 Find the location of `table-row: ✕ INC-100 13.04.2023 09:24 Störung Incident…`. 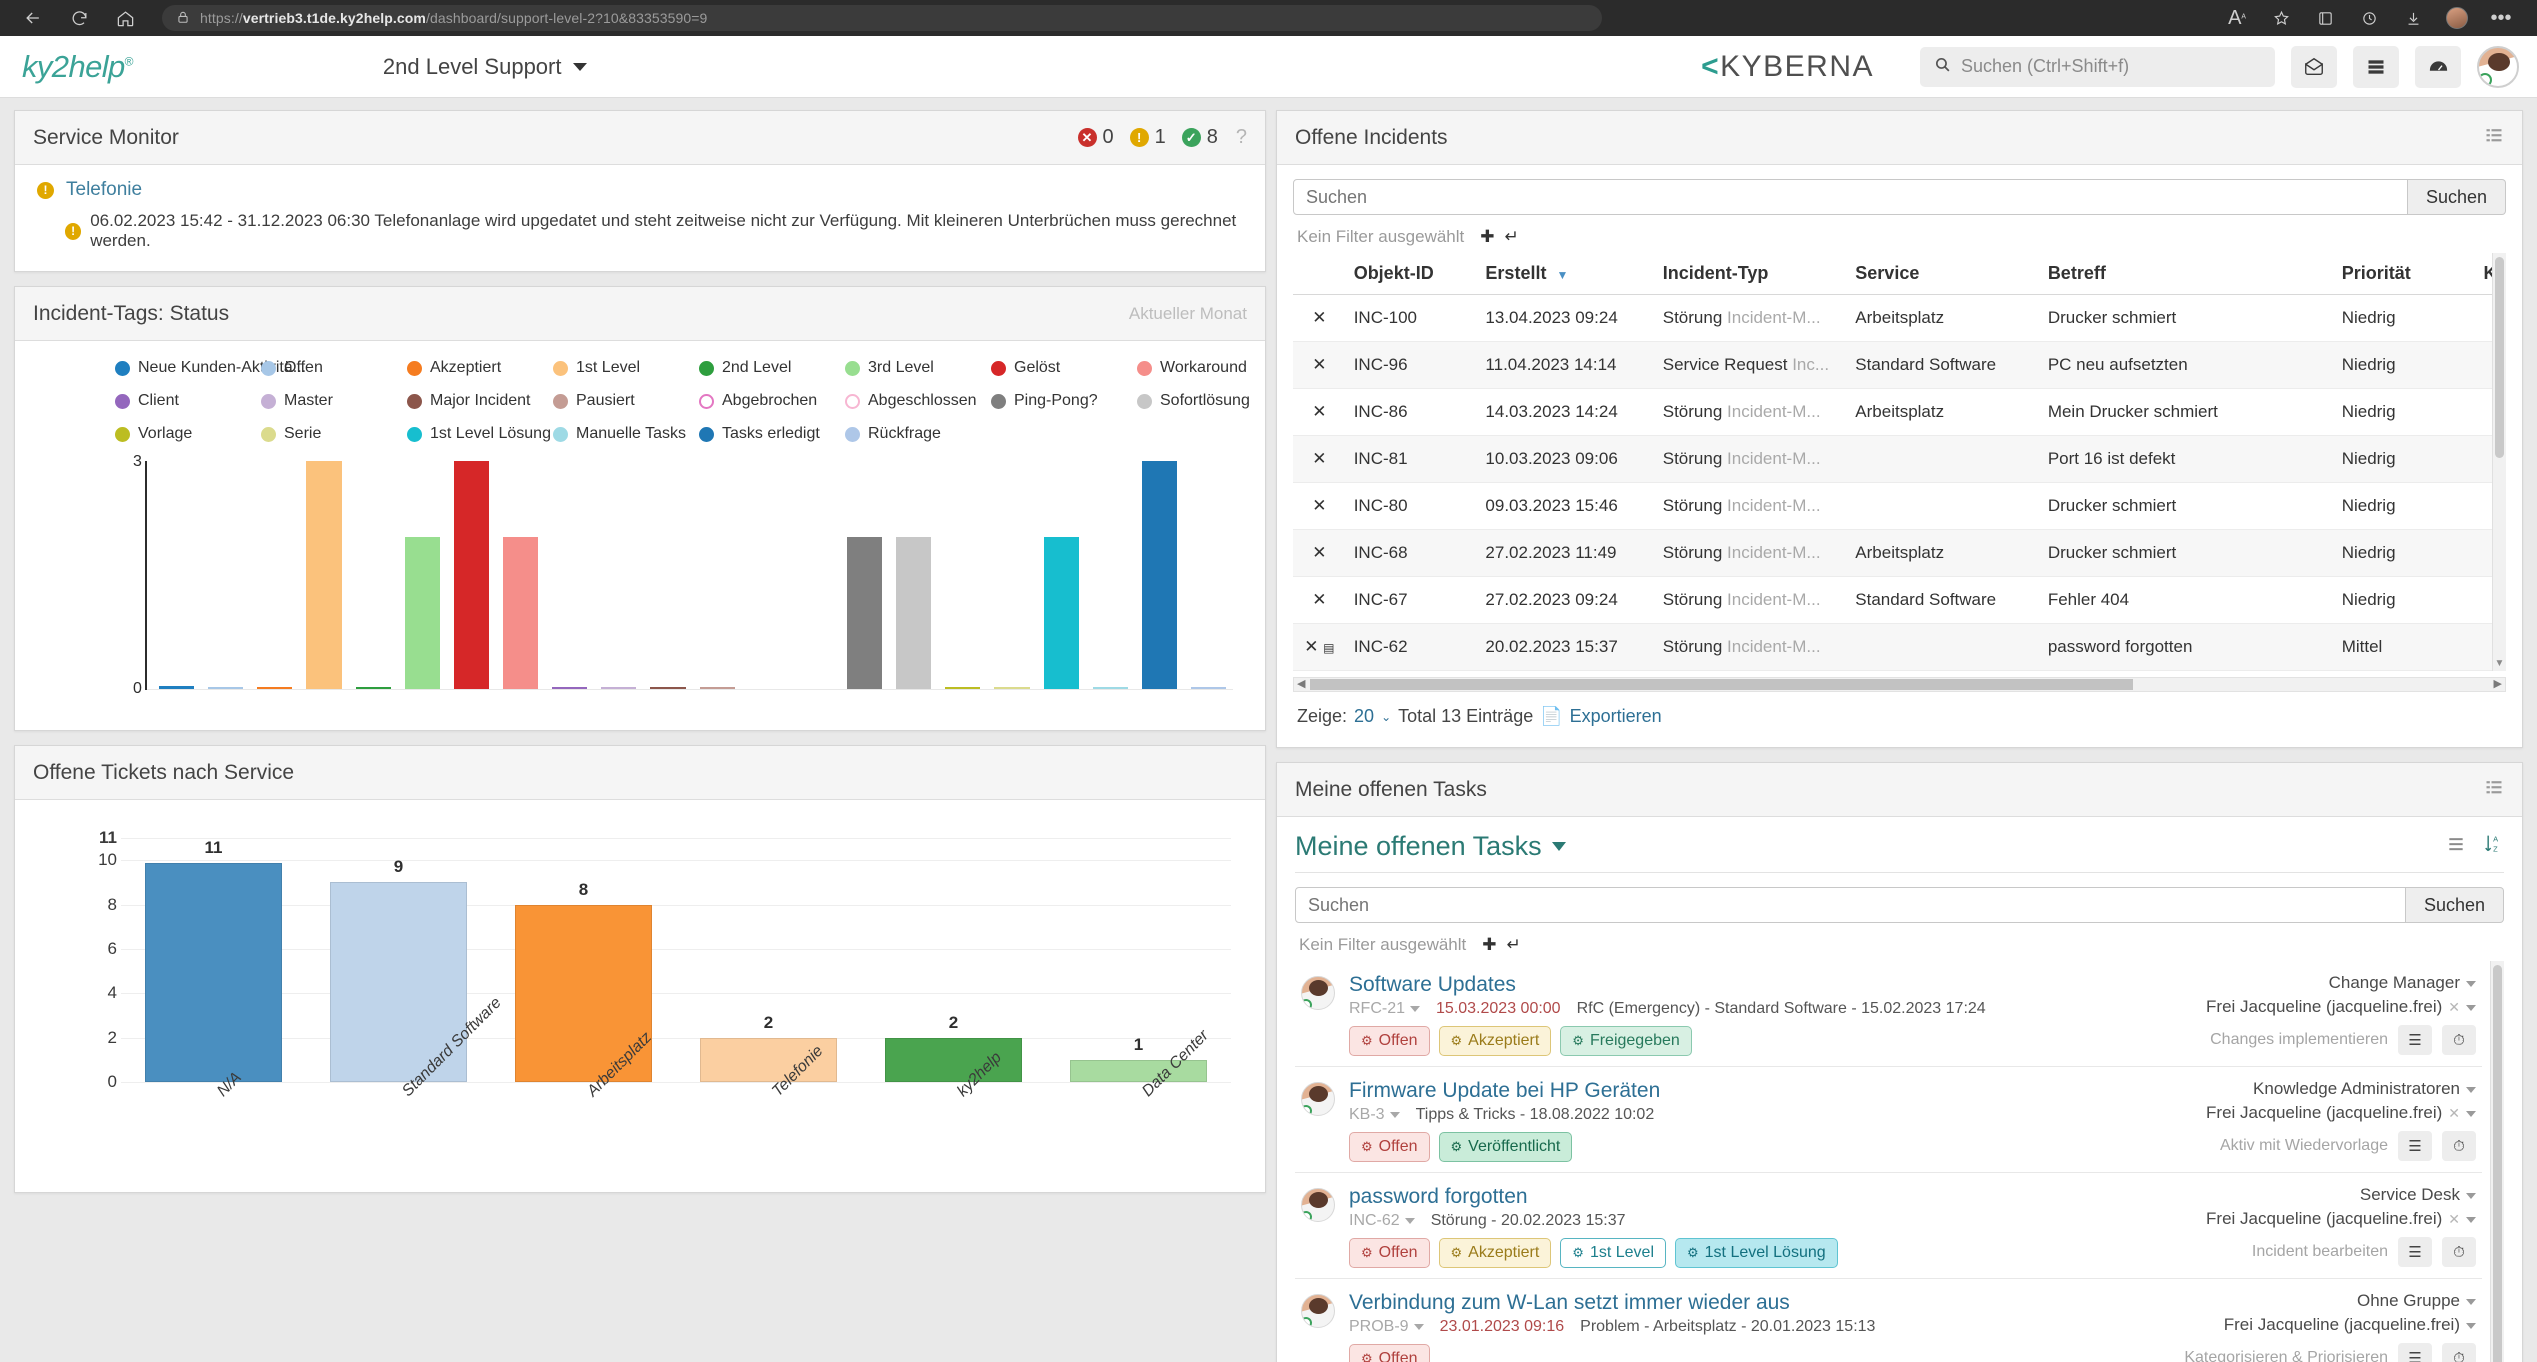

table-row: ✕ INC-100 13.04.2023 09:24 Störung Incident… is located at coordinates (1899, 318).